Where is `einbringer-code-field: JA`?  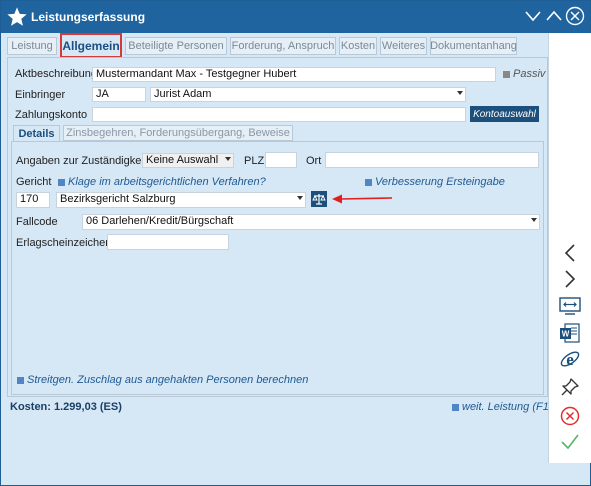 einbringer-code-field: JA is located at coordinates (119, 94).